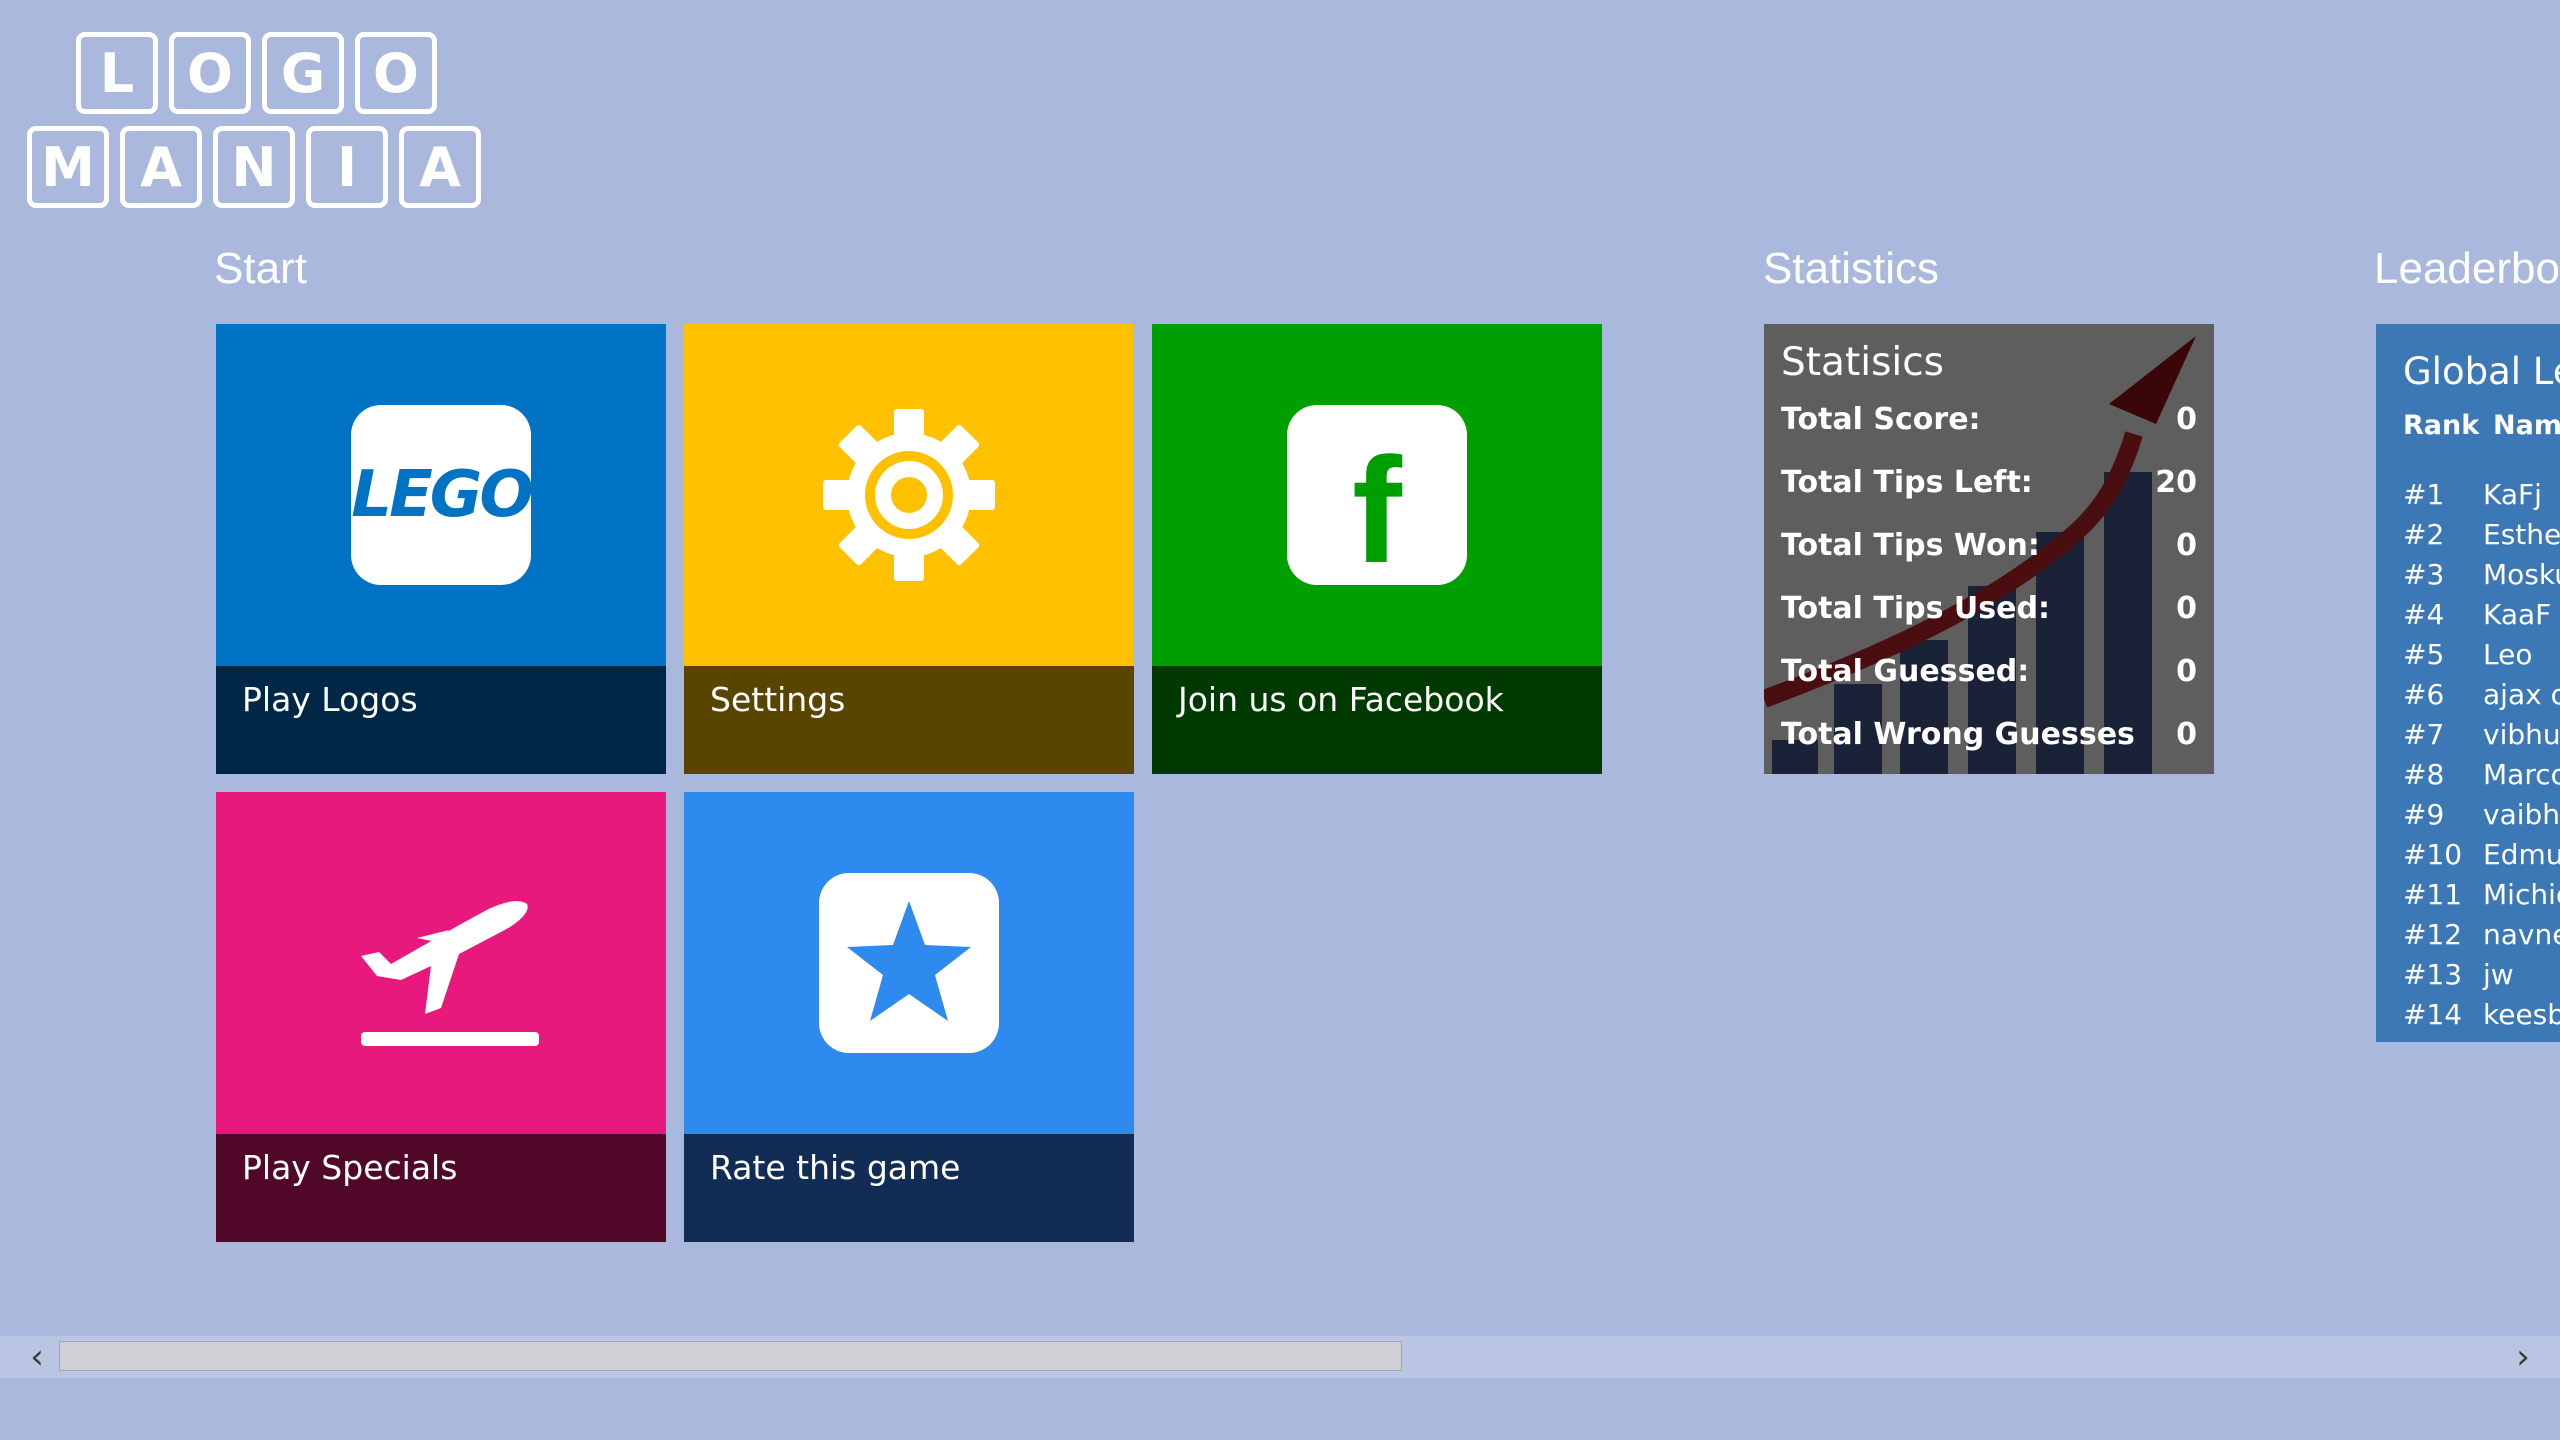  I want to click on tile-label: Rate this game, so click(835, 1167).